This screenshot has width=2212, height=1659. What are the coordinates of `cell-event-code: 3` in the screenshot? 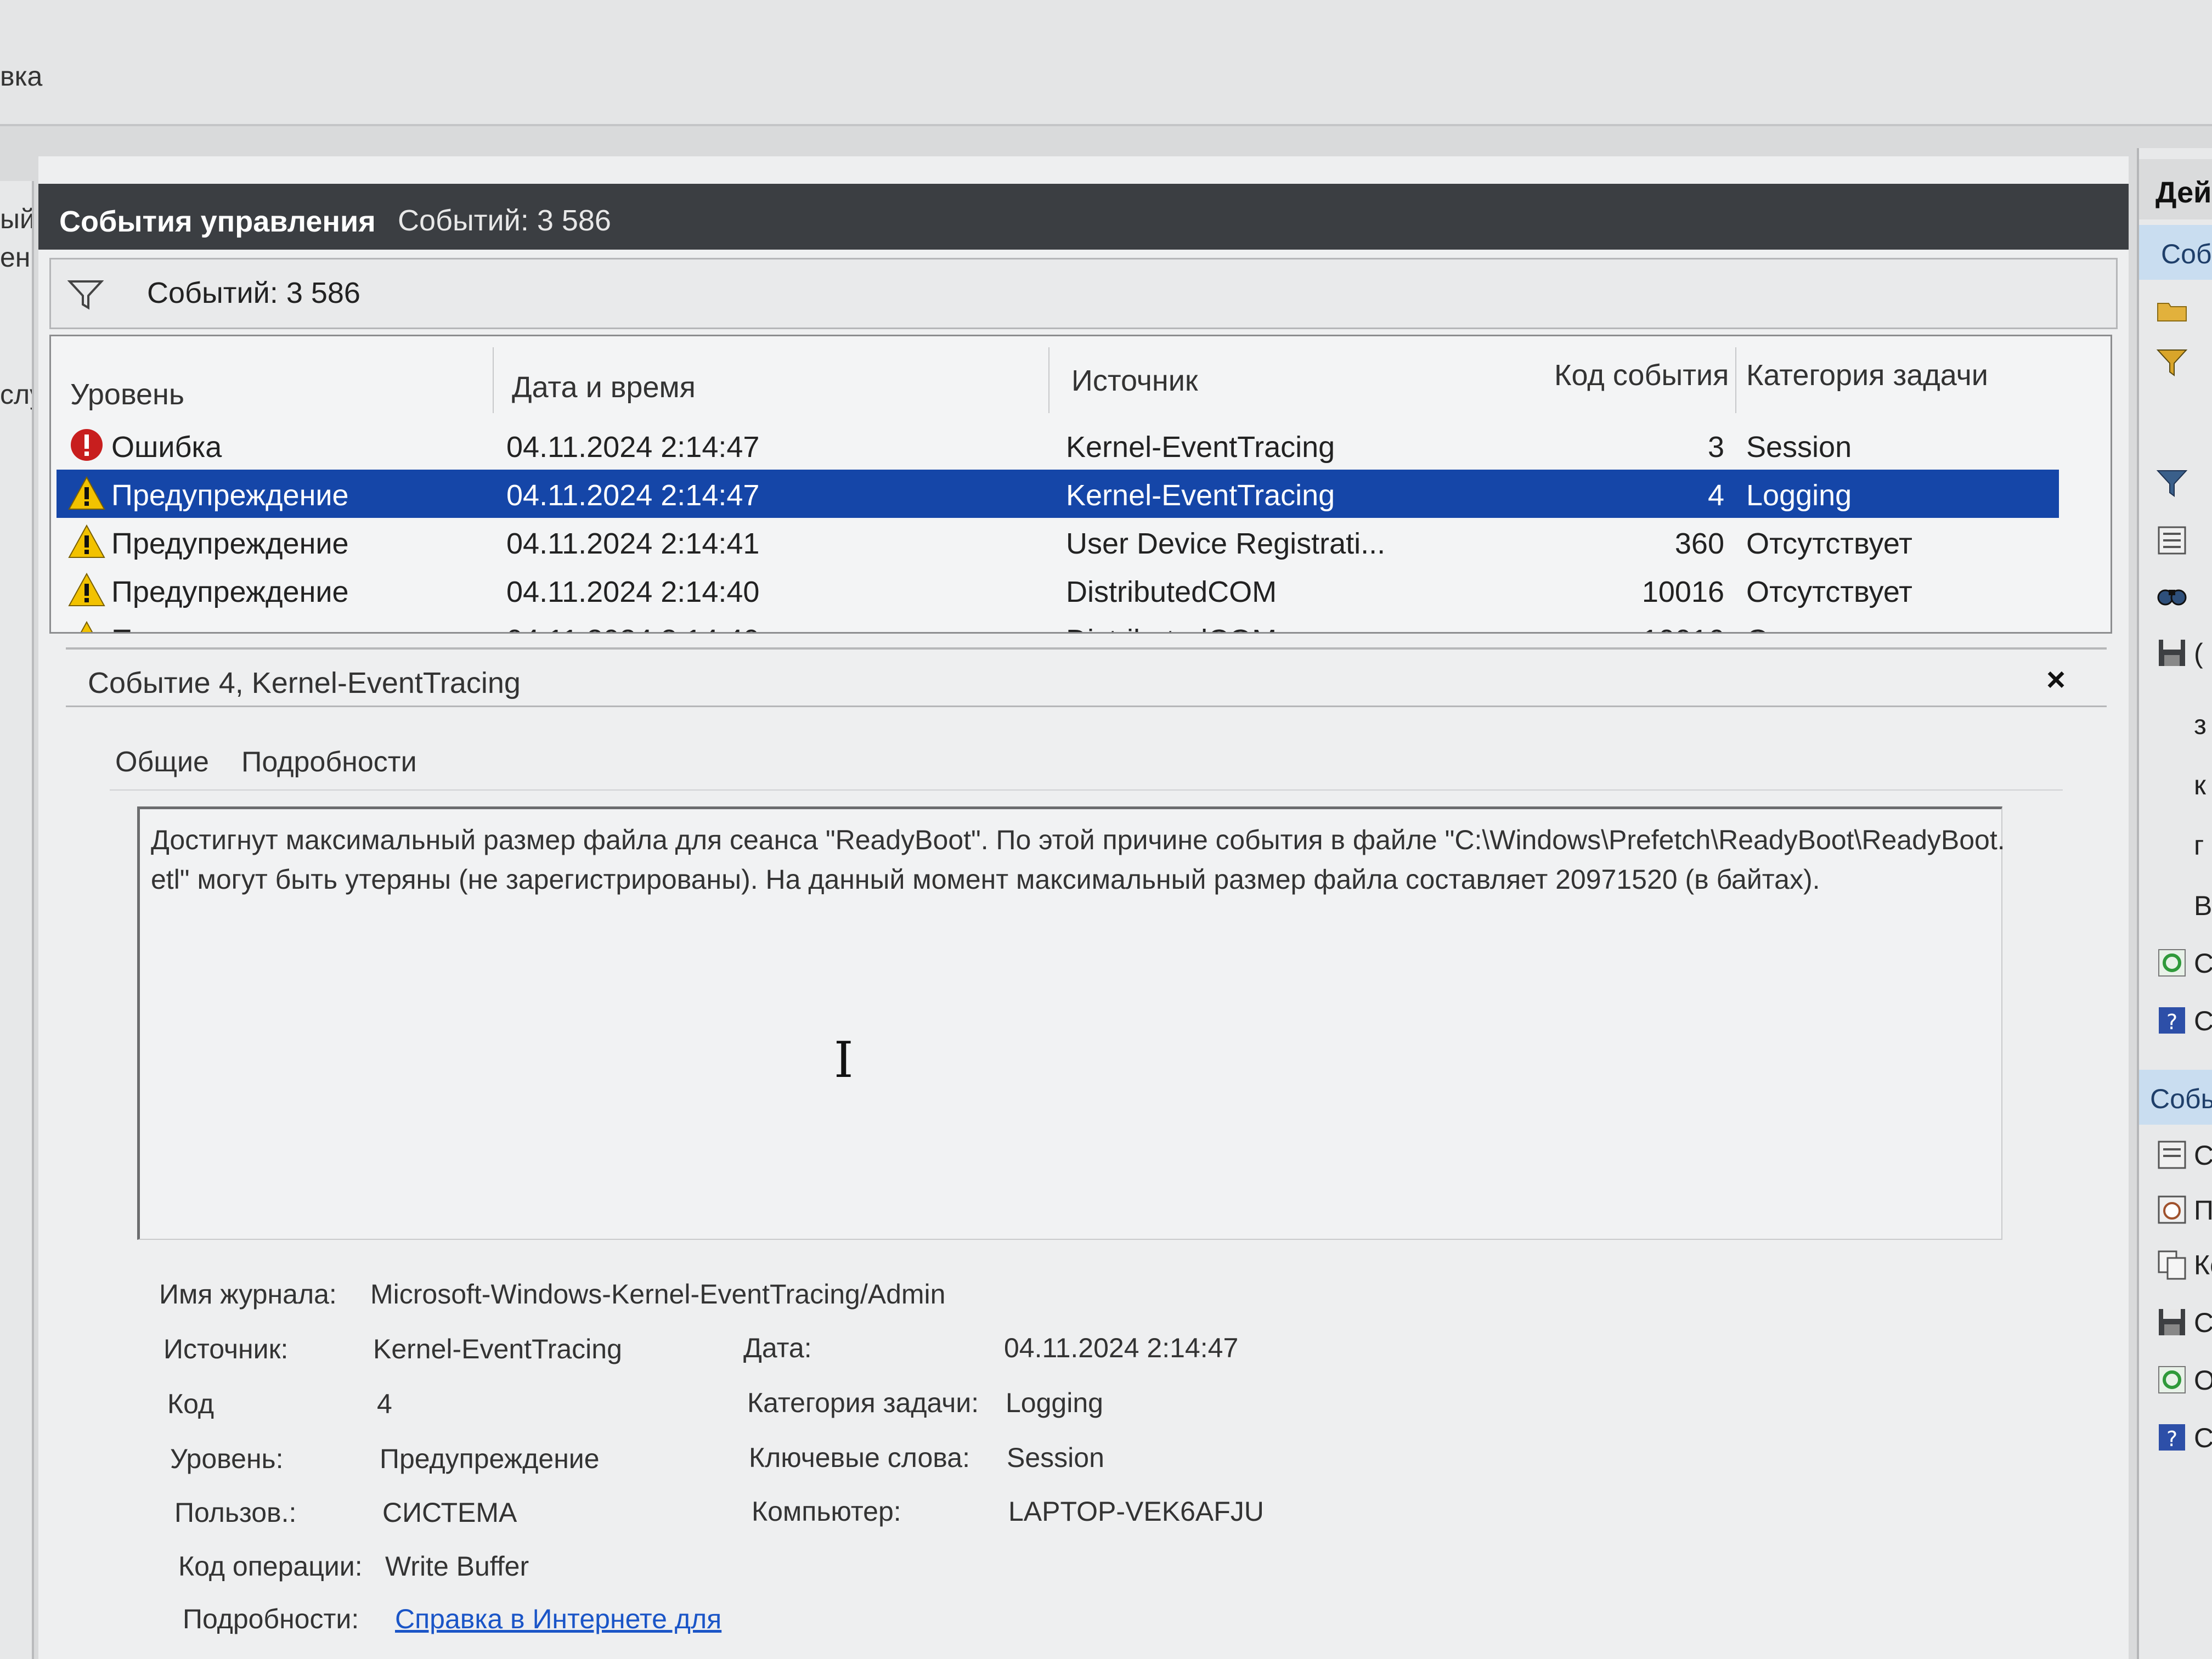 It's located at (1716, 448).